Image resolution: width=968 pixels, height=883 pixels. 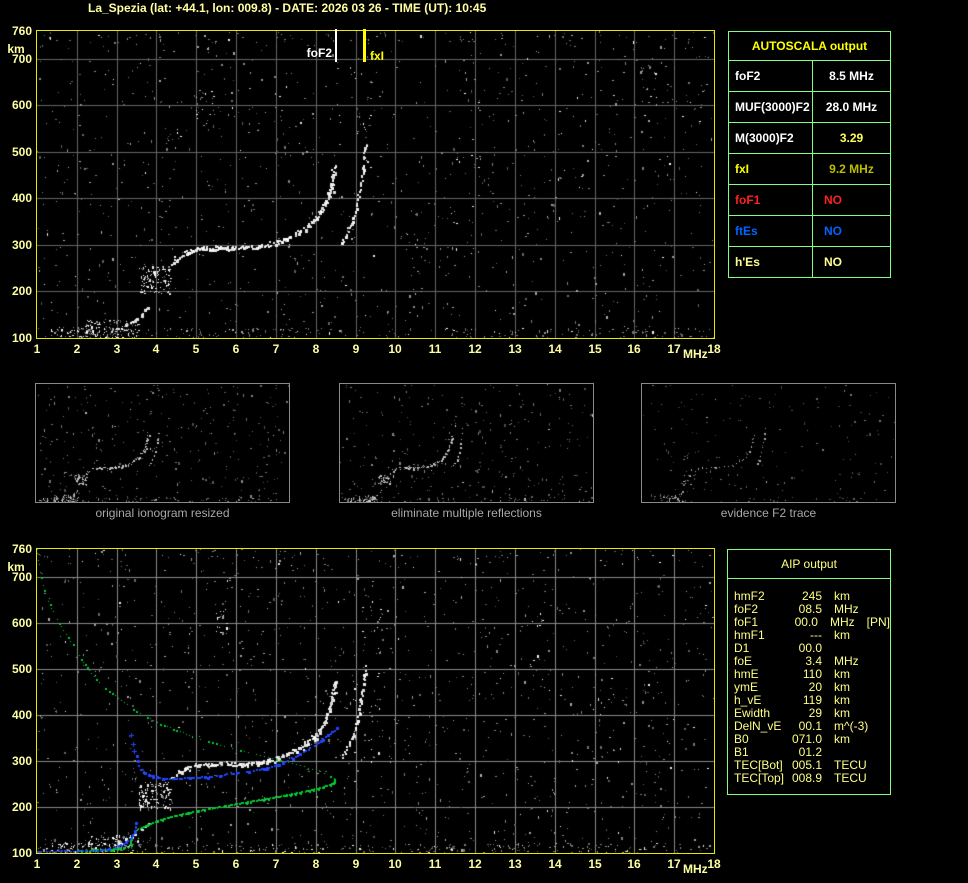 What do you see at coordinates (377, 56) in the screenshot?
I see `fxI-marker-label: fxI` at bounding box center [377, 56].